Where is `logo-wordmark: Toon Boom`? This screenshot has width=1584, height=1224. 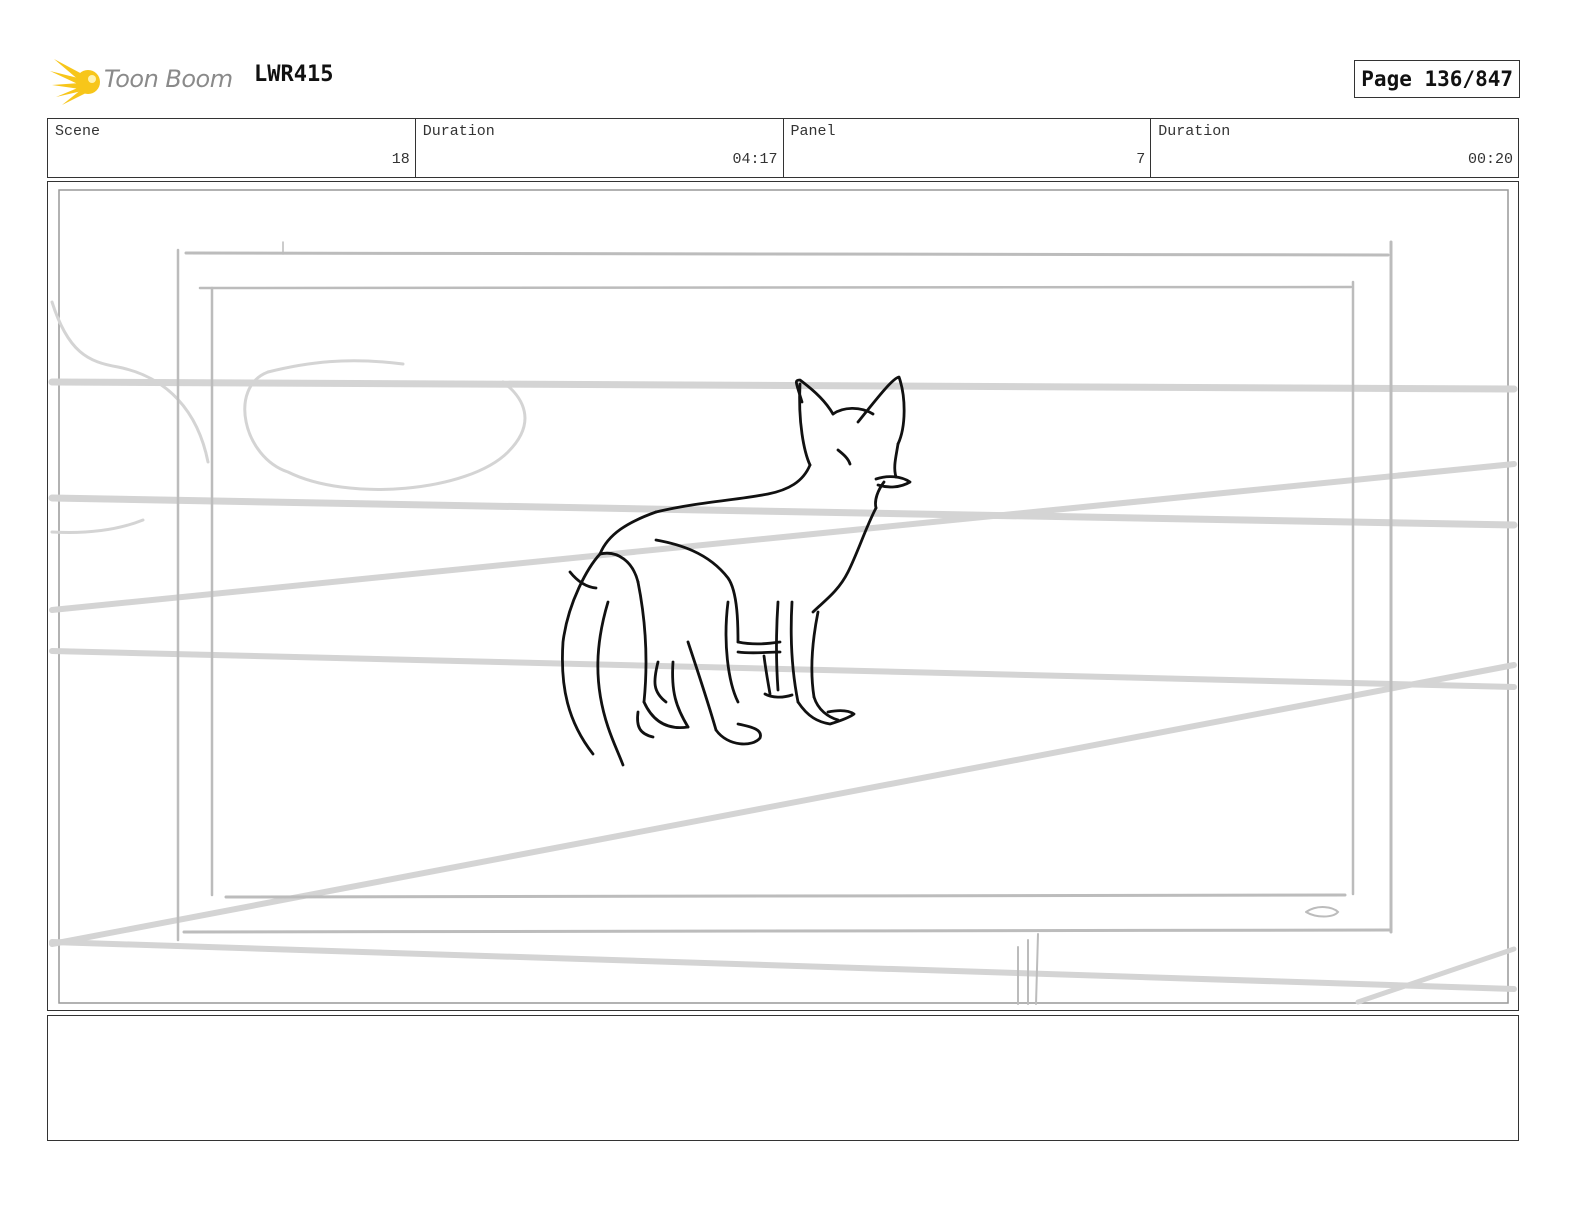
logo-wordmark: Toon Boom is located at coordinates (168, 79).